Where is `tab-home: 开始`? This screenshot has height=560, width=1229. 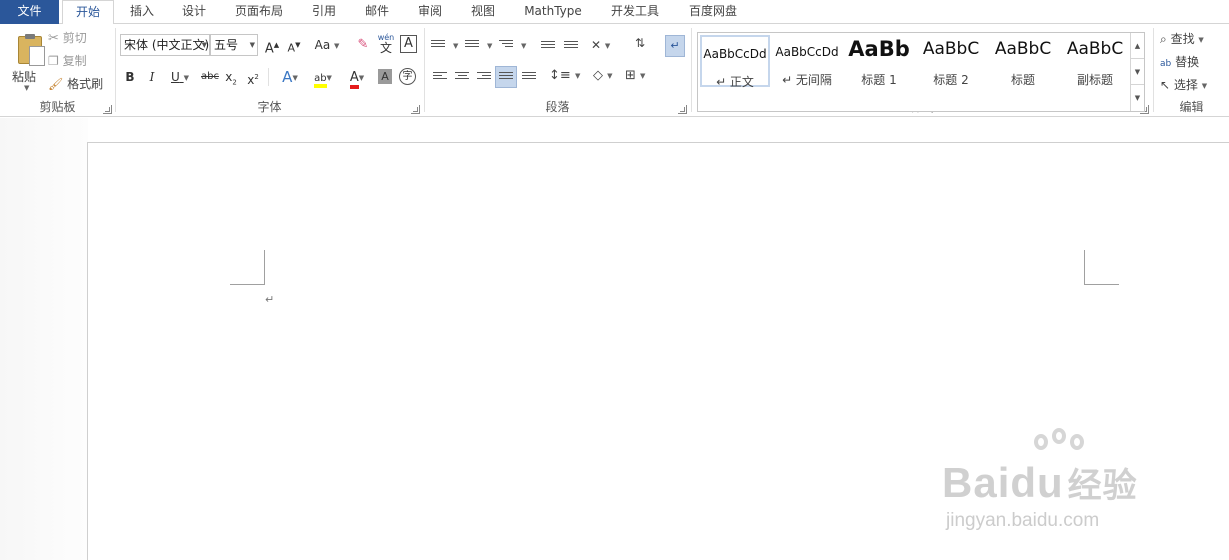
tab-home: 开始 is located at coordinates (88, 12).